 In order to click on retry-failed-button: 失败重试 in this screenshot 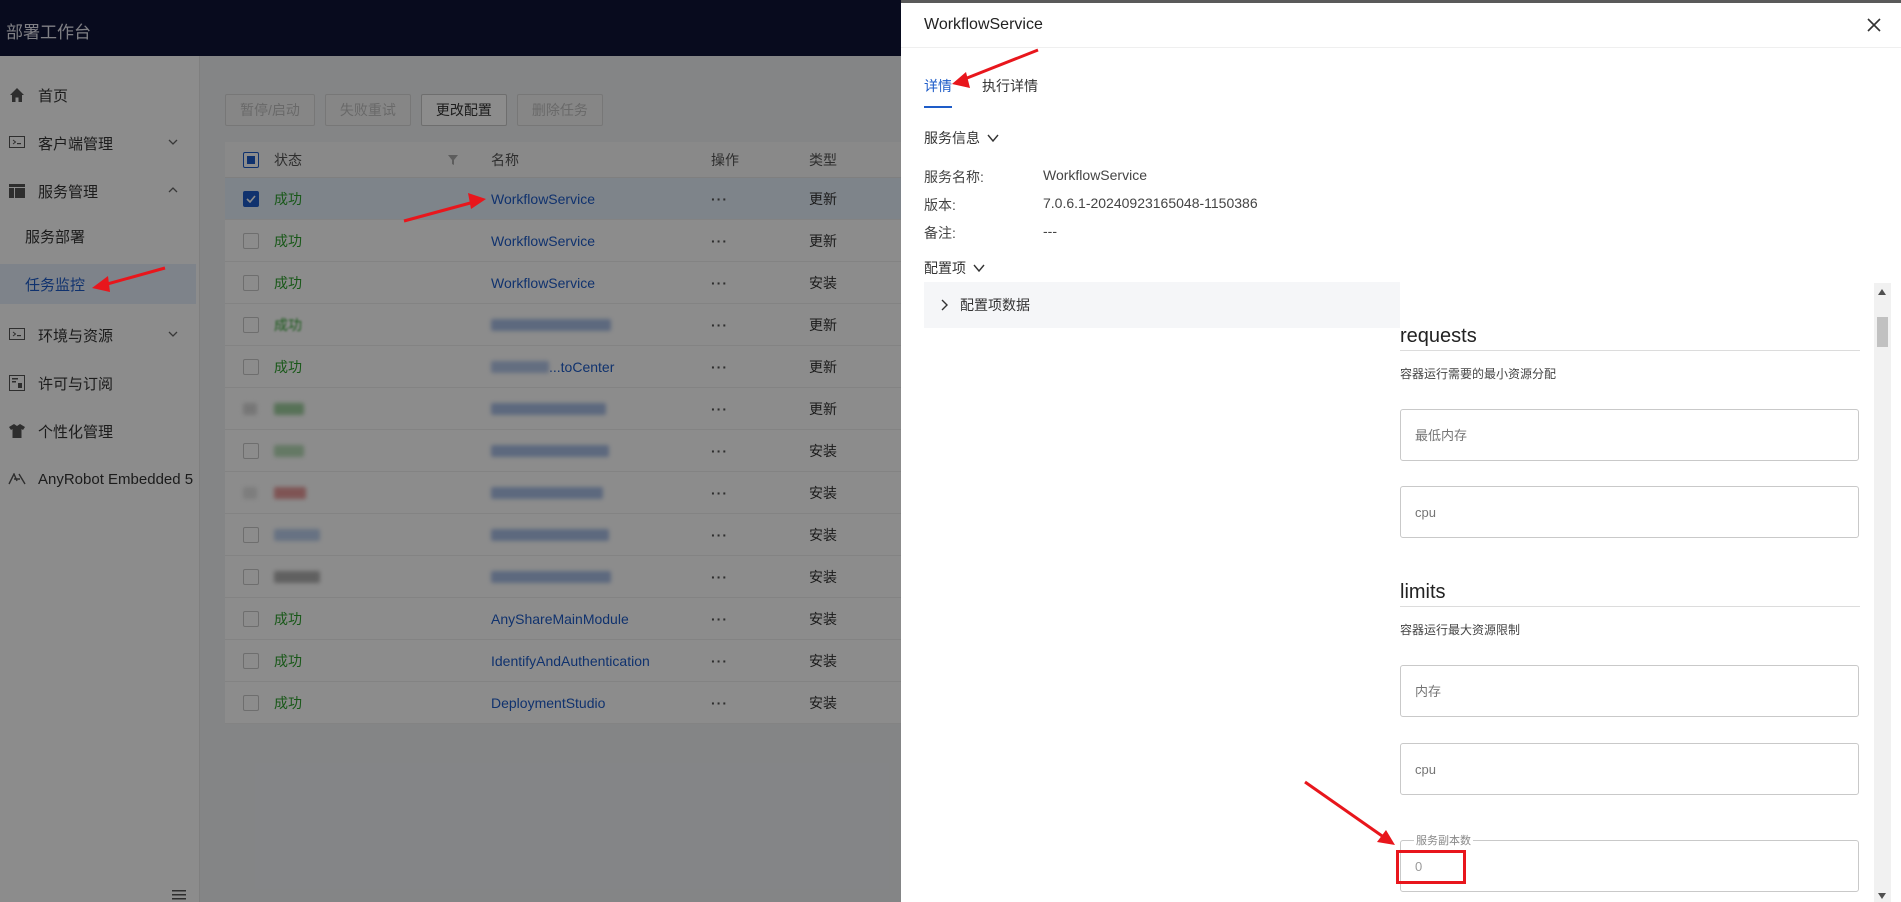, I will do `click(367, 110)`.